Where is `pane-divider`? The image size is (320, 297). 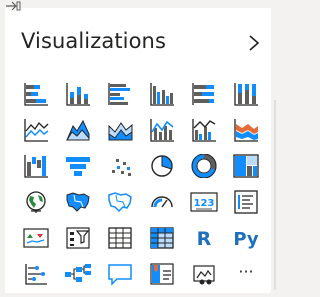 pane-divider is located at coordinates (275, 195).